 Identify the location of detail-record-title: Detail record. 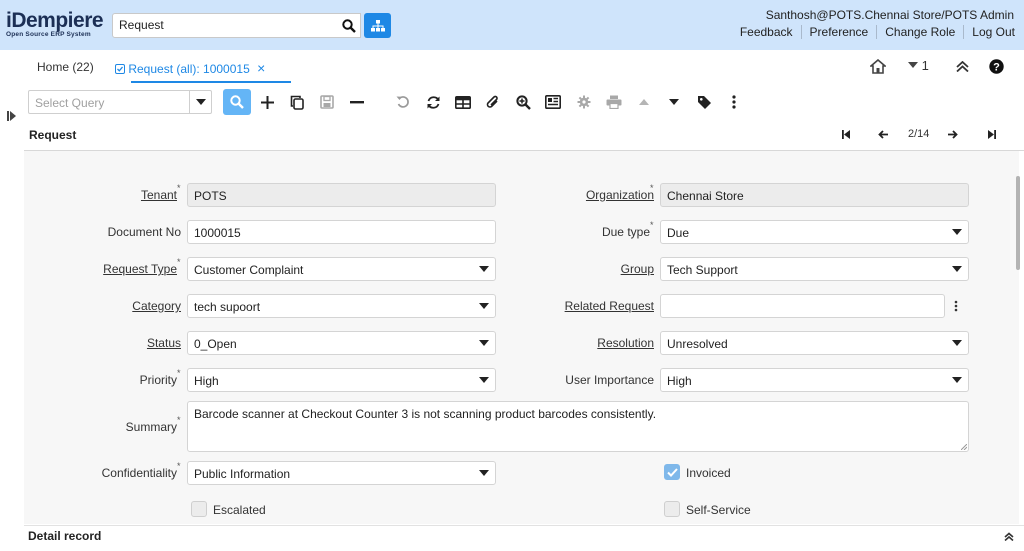
(64, 536).